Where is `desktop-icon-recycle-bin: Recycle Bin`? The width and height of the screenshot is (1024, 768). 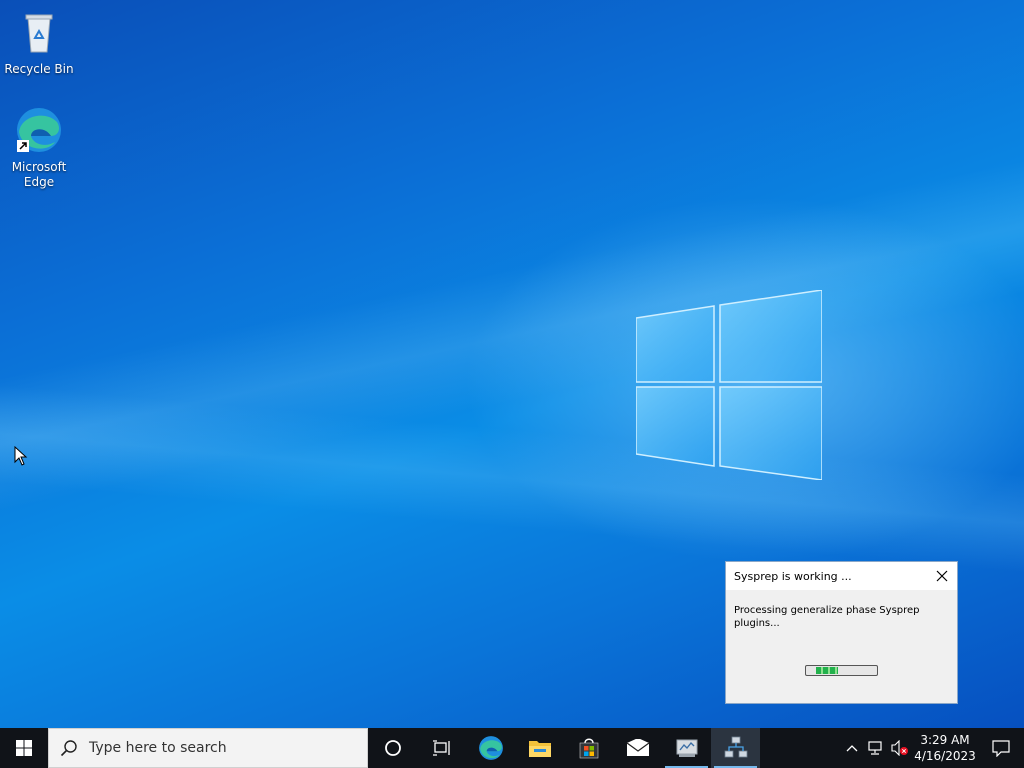
desktop-icon-recycle-bin: Recycle Bin is located at coordinates (39, 42).